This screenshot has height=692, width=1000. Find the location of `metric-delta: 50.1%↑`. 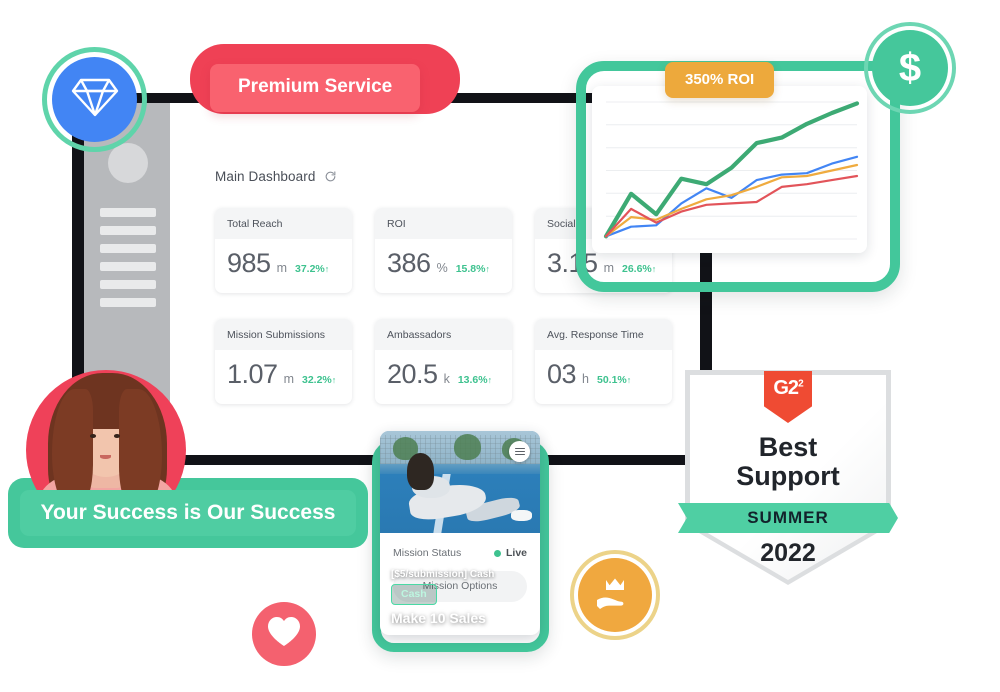

metric-delta: 50.1%↑ is located at coordinates (614, 380).